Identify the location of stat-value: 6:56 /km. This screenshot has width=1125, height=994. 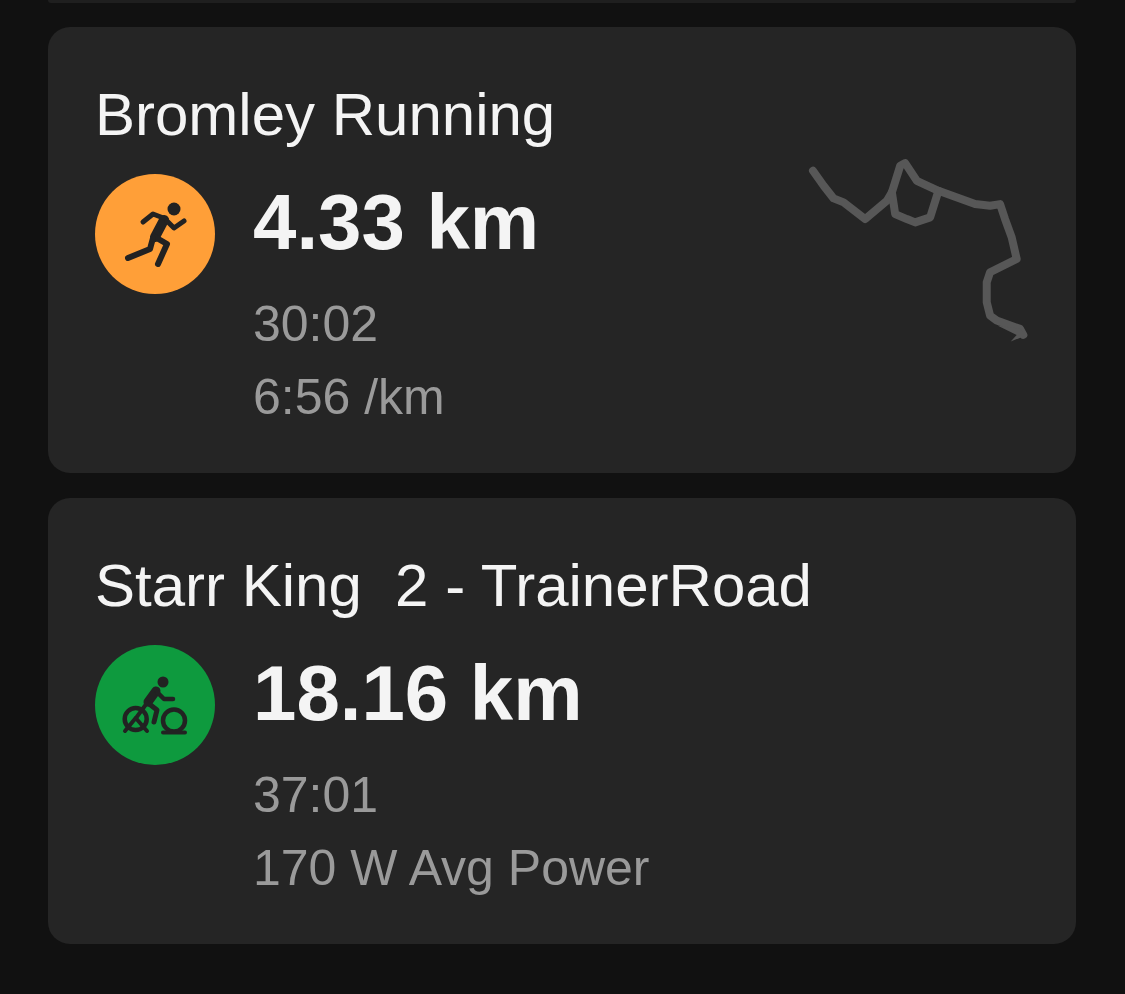
(349, 397).